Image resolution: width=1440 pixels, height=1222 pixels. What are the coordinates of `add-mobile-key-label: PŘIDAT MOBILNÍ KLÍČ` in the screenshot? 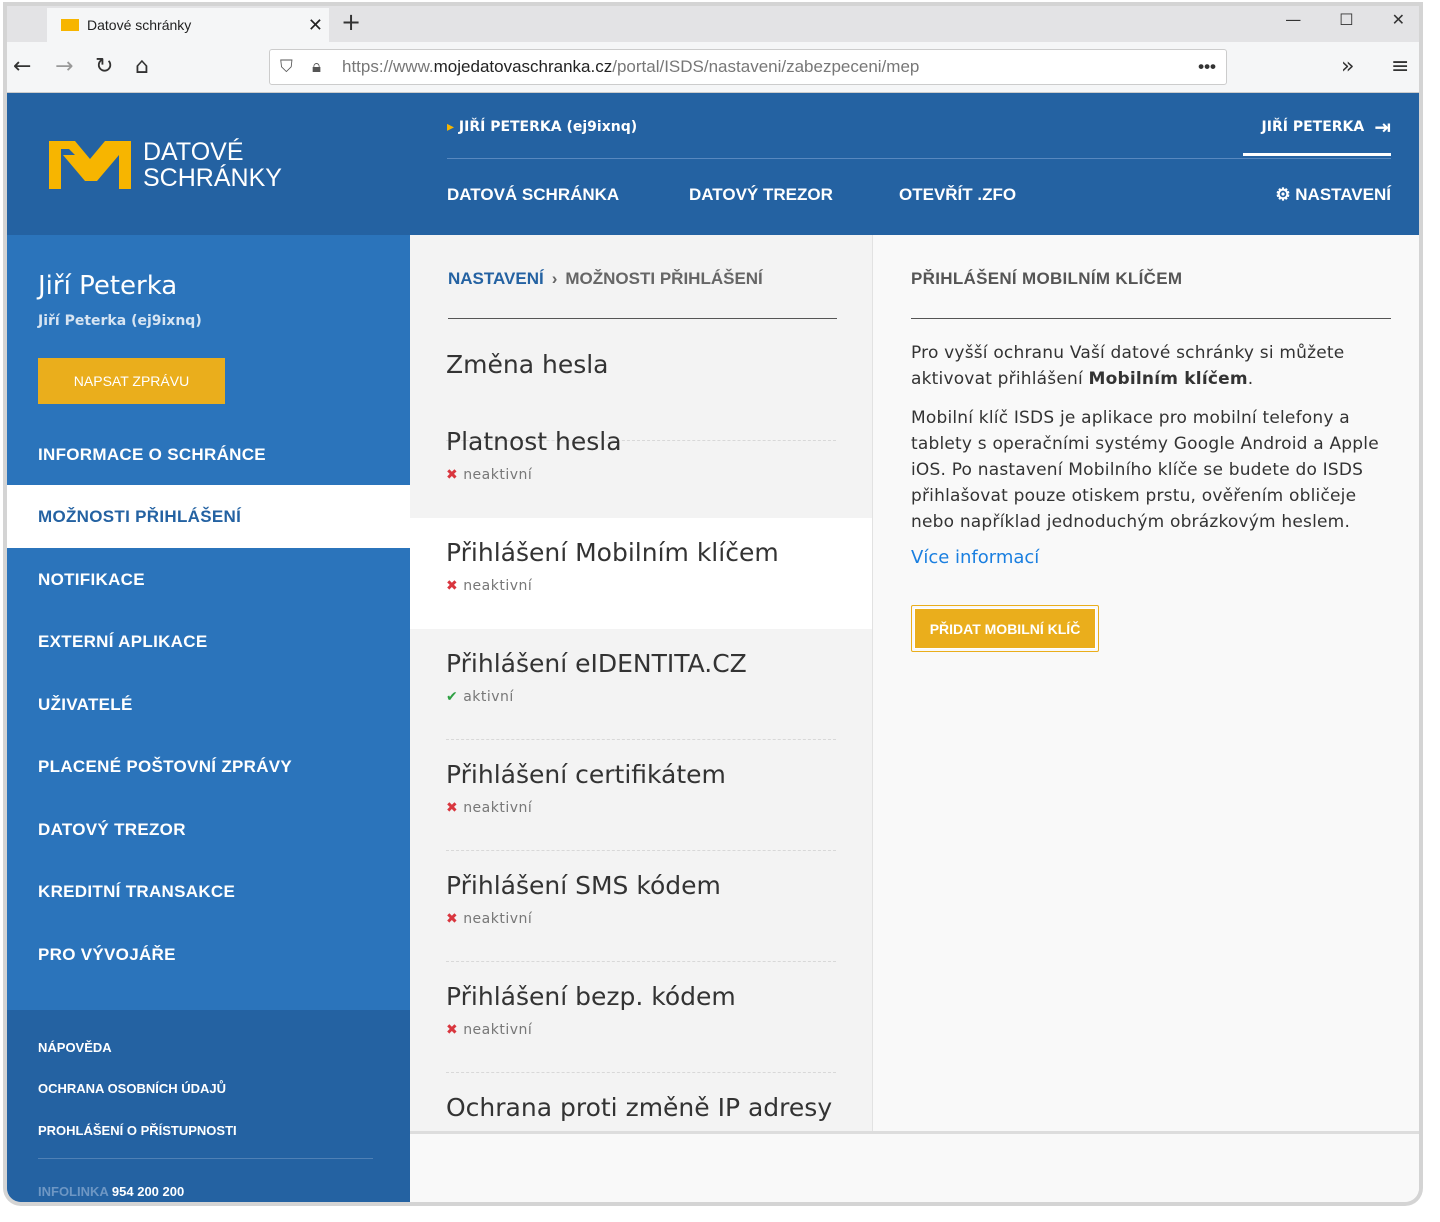 It's located at (1005, 628).